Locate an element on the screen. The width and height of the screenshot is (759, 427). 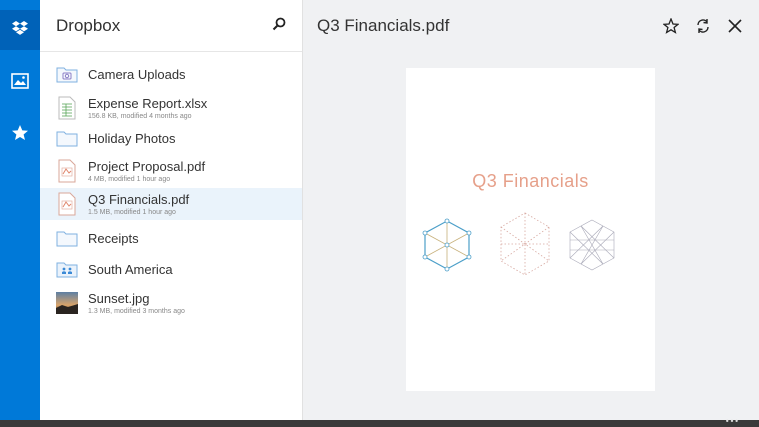
preview-actions is located at coordinates (703, 26).